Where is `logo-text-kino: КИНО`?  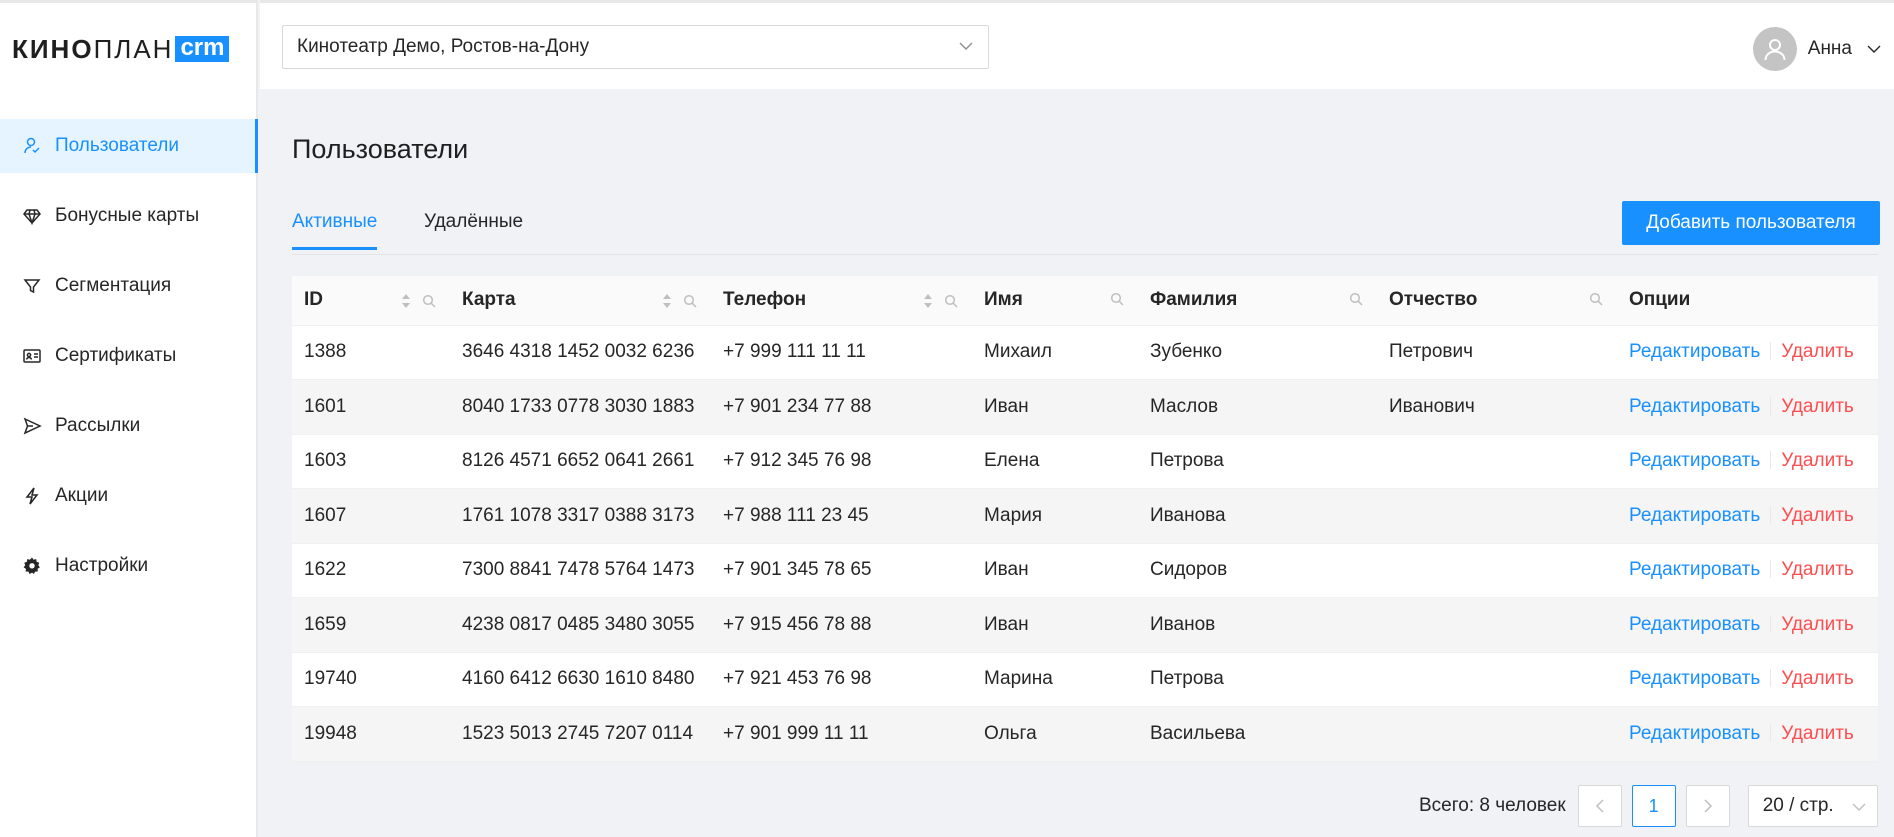 logo-text-kino: КИНО is located at coordinates (53, 48).